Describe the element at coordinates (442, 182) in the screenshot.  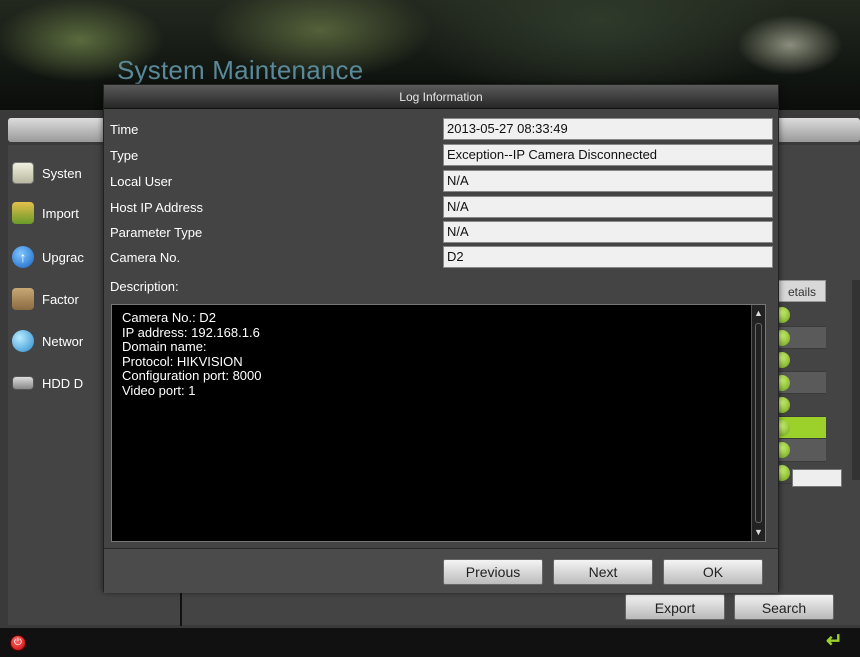
I see `field-local-user: Local User N/A` at that location.